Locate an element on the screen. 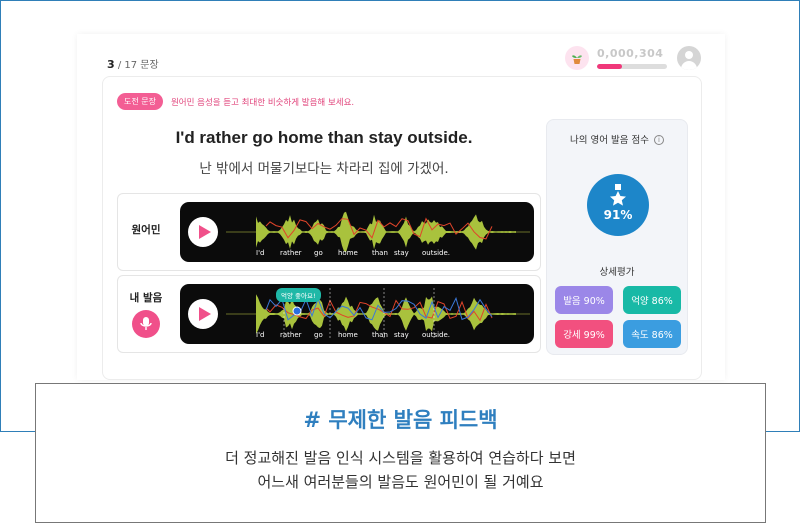  score-title: 나의 영어 발음 점수 i is located at coordinates (617, 139).